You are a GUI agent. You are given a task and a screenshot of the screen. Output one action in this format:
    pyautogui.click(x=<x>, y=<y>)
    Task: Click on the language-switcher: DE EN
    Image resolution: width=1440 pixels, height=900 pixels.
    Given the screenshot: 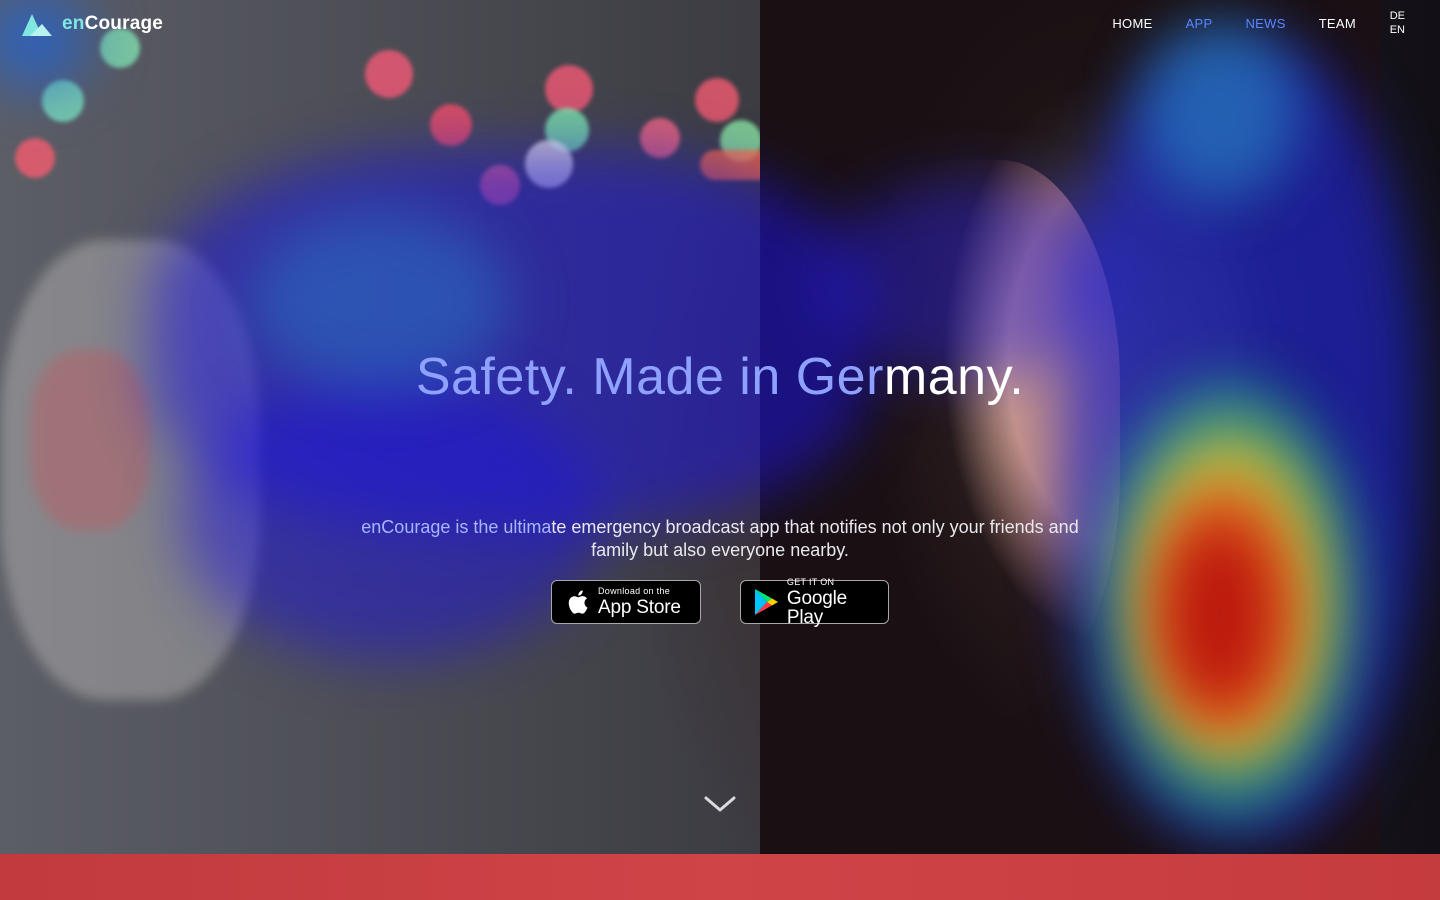 What is the action you would take?
    pyautogui.click(x=1397, y=23)
    